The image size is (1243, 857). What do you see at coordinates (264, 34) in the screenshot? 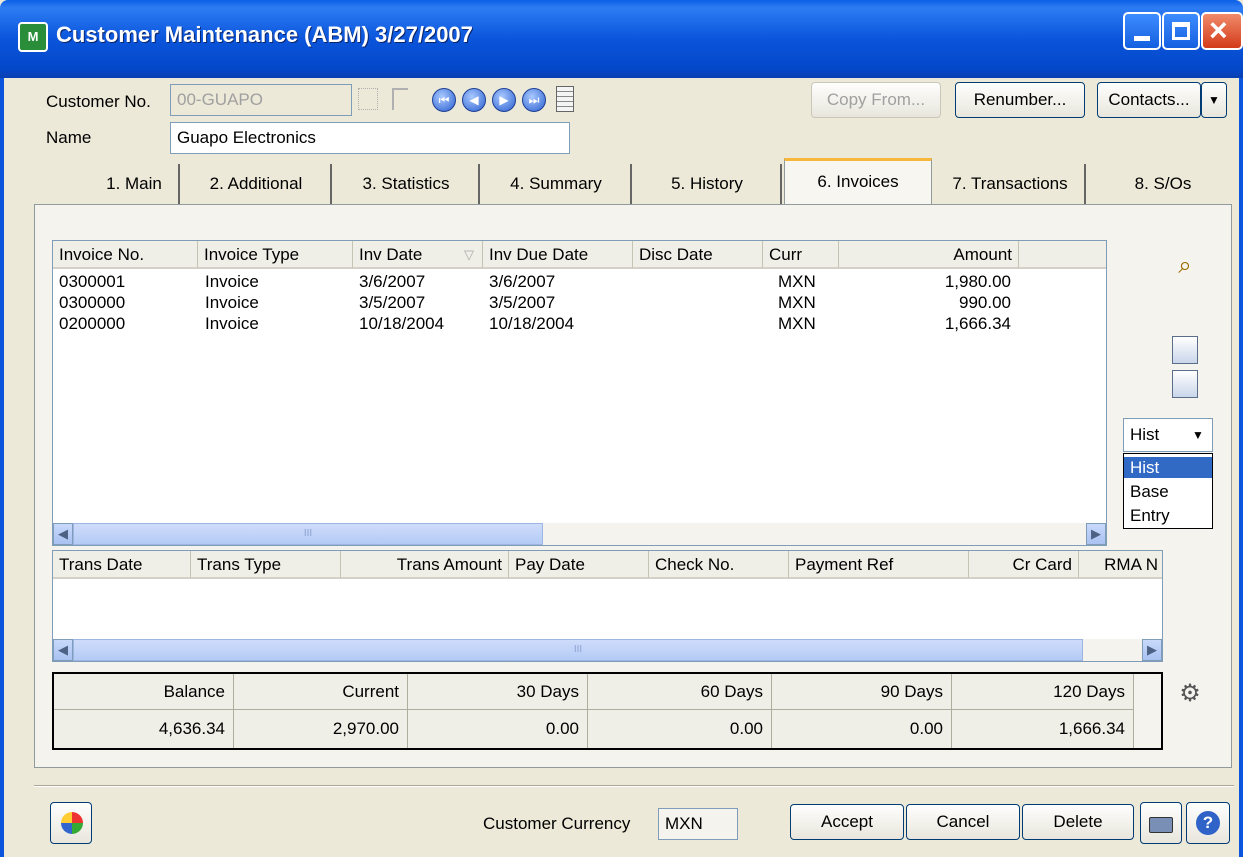
I see `window-title: Customer Maintenance (ABM) 3/27/2007` at bounding box center [264, 34].